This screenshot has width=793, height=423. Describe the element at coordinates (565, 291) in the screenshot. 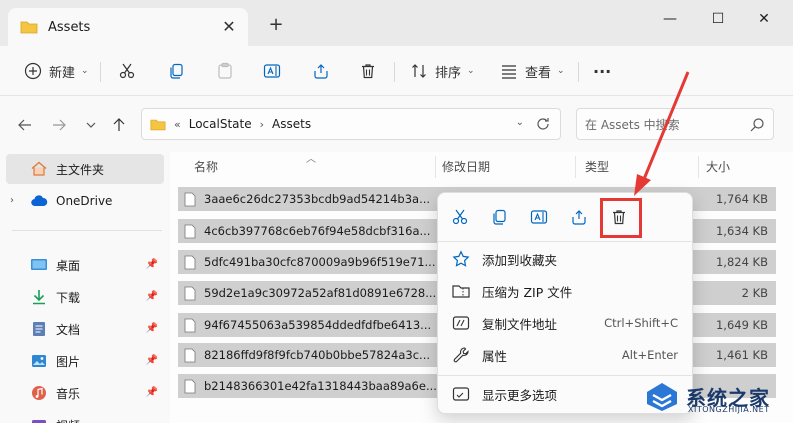

I see `menu-item-compress-zip: 压缩为 ZIP 文件` at that location.